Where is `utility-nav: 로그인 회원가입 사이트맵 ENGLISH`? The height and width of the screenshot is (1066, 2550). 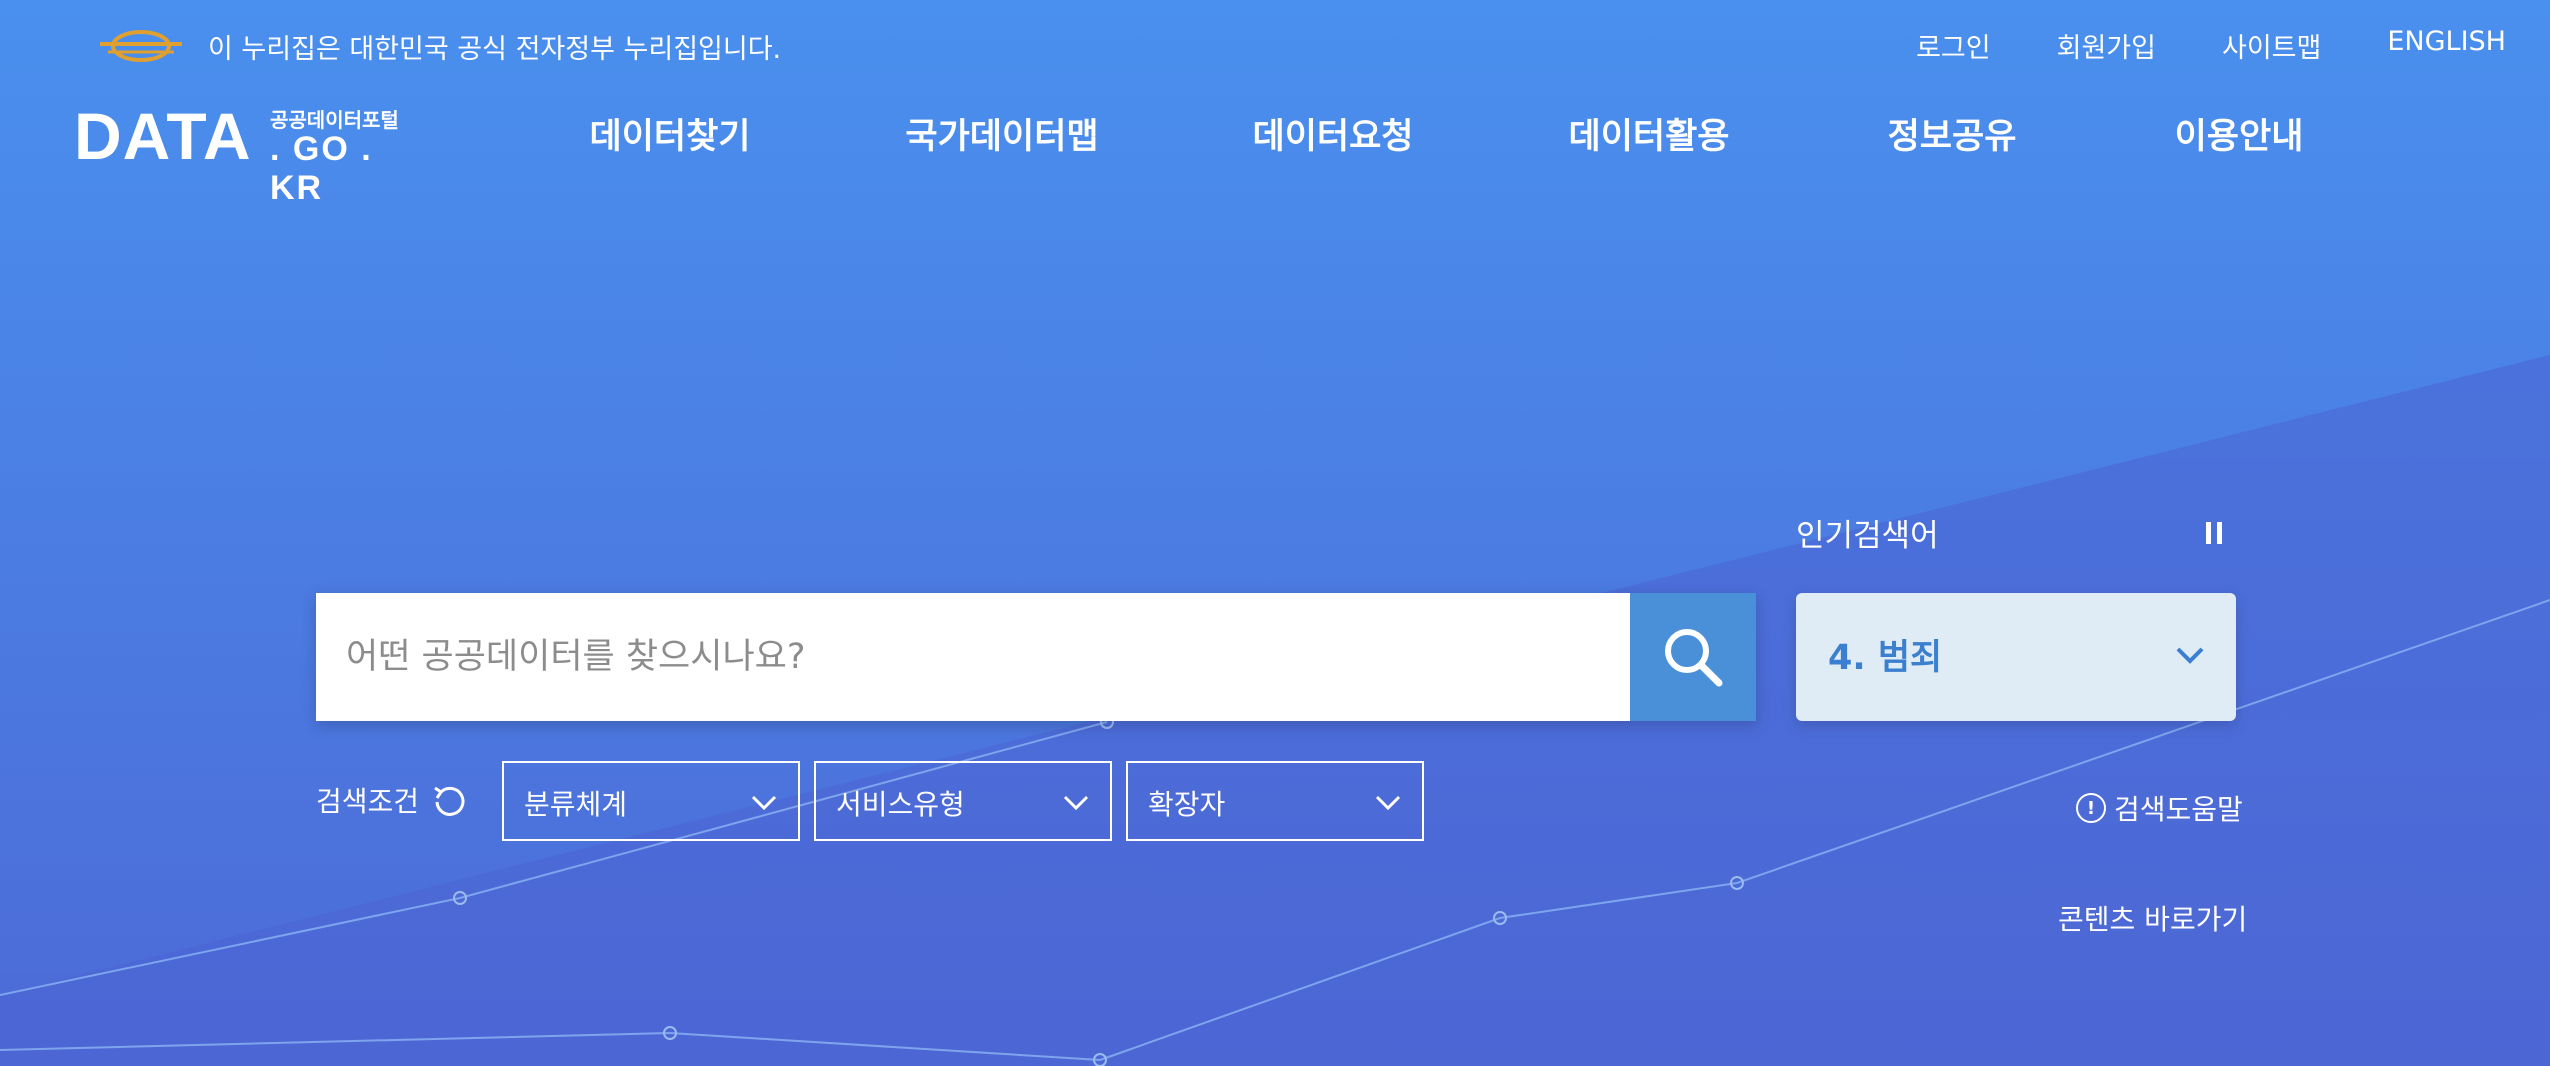
utility-nav: 로그인 회원가입 사이트맵 ENGLISH is located at coordinates (2211, 45).